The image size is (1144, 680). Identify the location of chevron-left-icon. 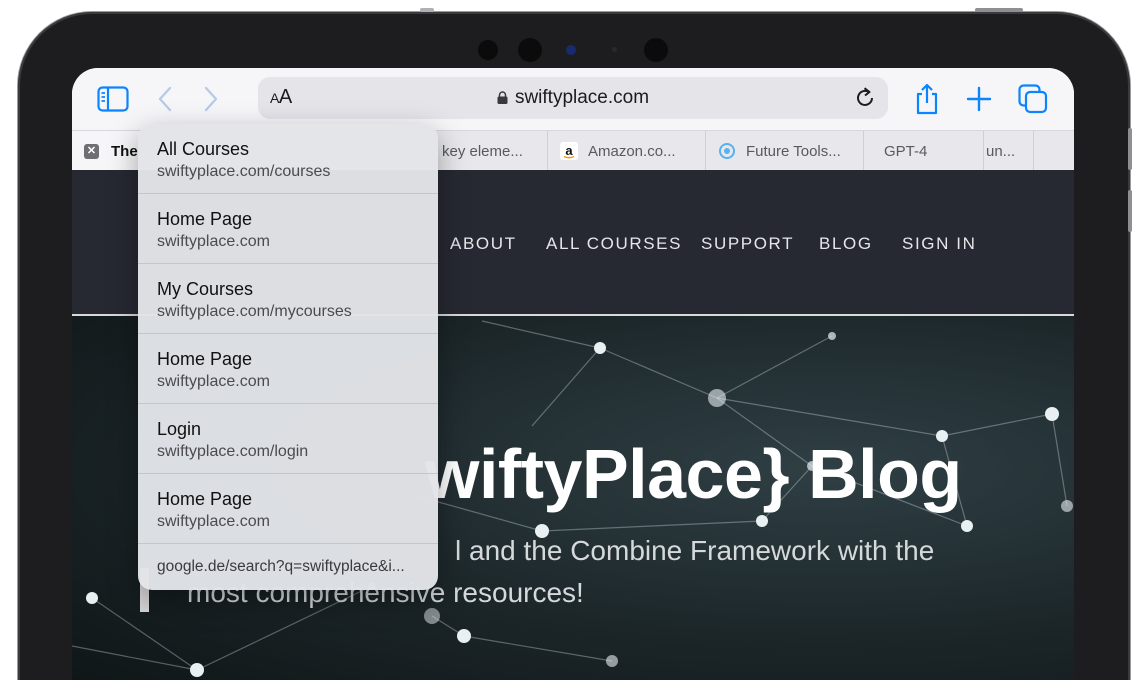
(165, 99).